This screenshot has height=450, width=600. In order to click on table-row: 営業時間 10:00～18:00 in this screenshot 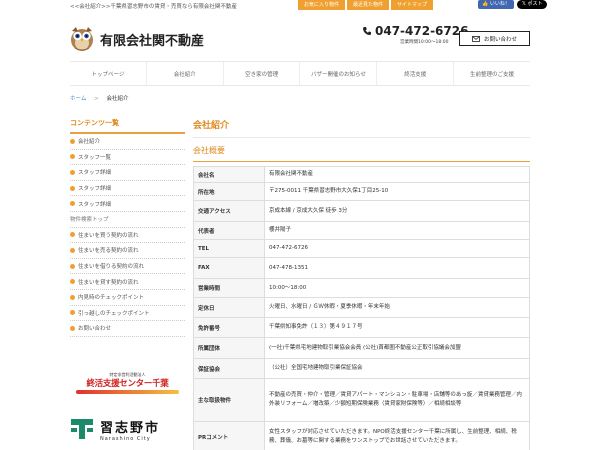, I will do `click(361, 288)`.